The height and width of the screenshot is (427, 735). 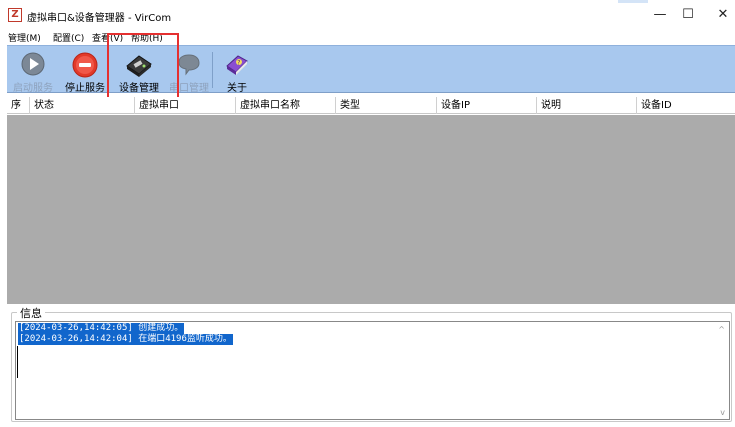 What do you see at coordinates (143, 69) in the screenshot?
I see `highlight-box` at bounding box center [143, 69].